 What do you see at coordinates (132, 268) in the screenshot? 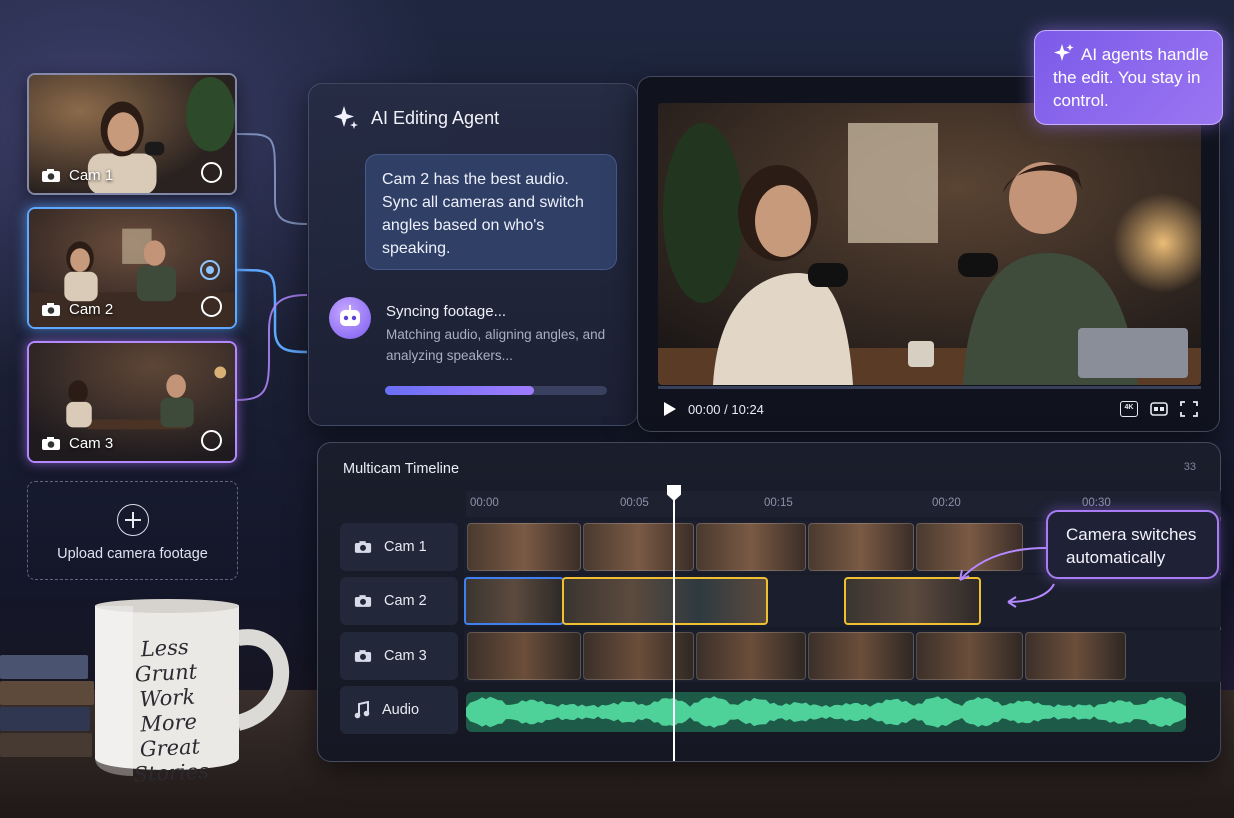
I see `camera-card-2: Cam 2` at bounding box center [132, 268].